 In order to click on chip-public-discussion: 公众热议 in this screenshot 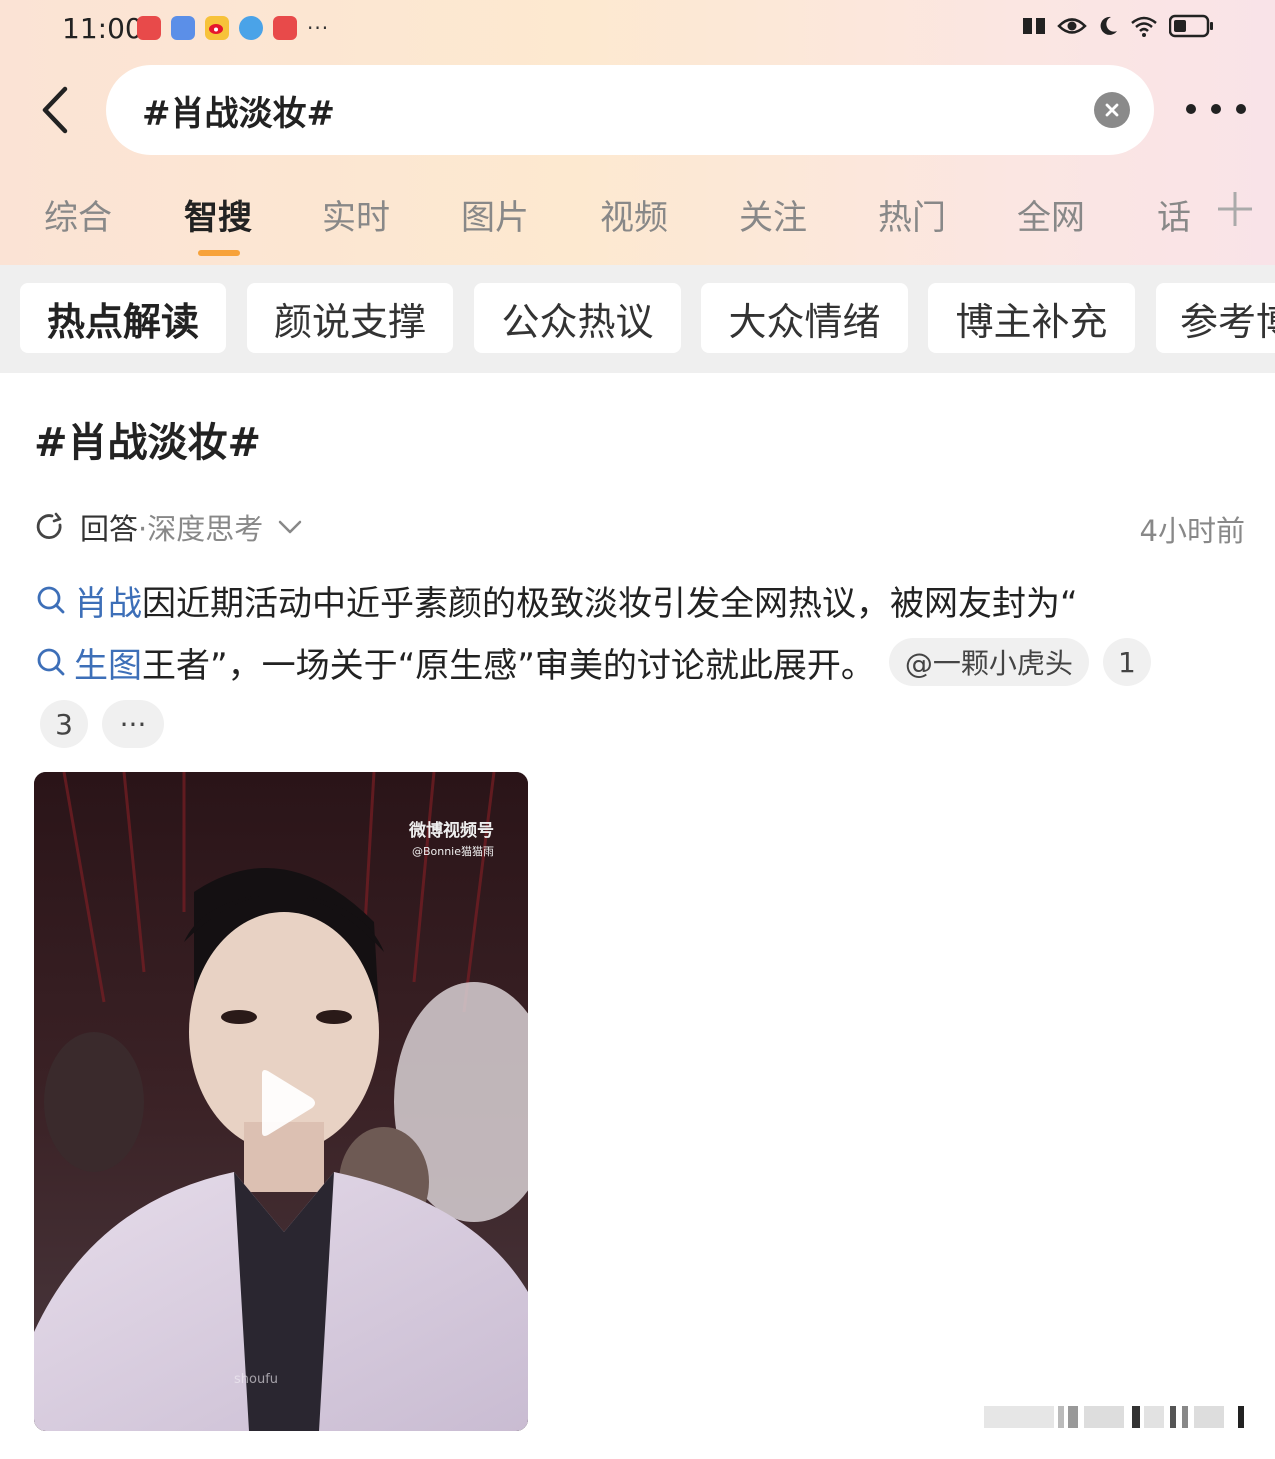, I will do `click(577, 318)`.